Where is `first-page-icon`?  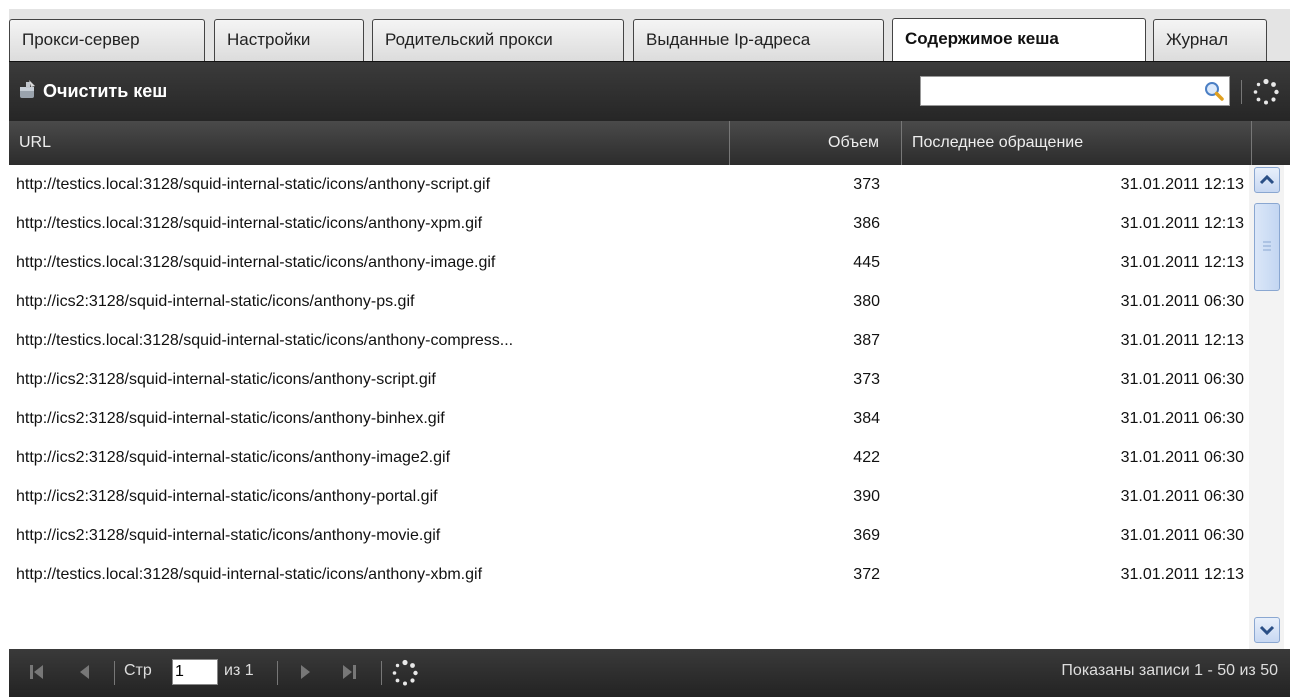
first-page-icon is located at coordinates (37, 674).